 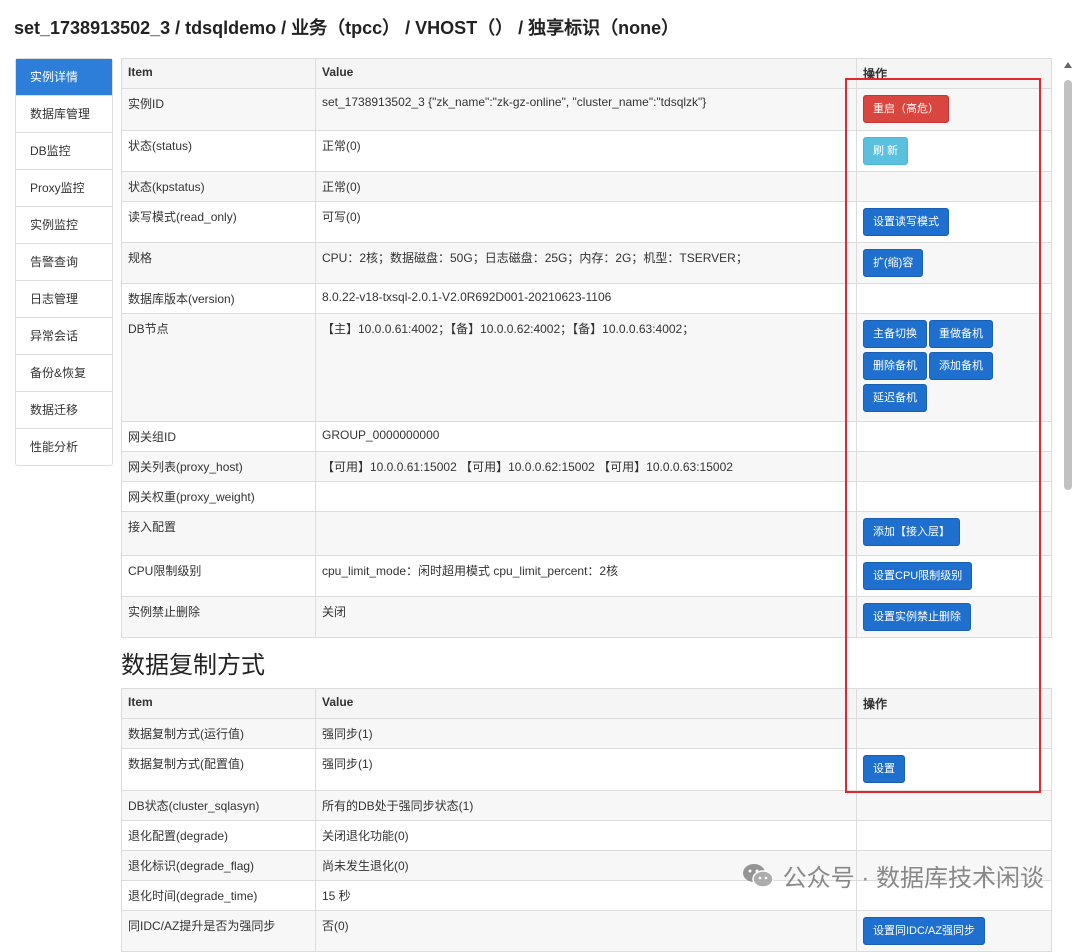 I want to click on table-row: 读写模式(read_only) 可写(0) 设置读写模式, so click(x=586, y=222).